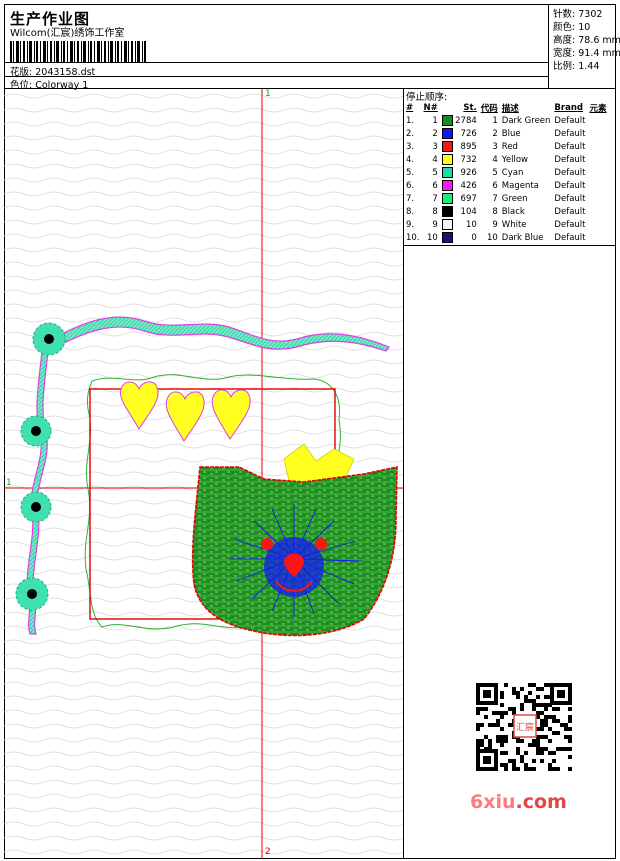 This screenshot has height=861, width=620. I want to click on row-stitches: 732, so click(468, 160).